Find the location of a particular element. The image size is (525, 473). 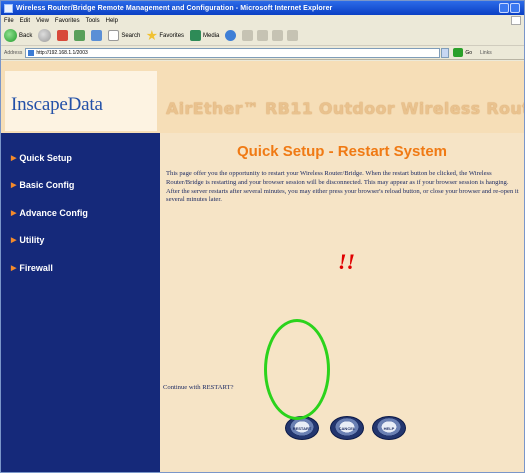

edit-icon is located at coordinates (278, 35).